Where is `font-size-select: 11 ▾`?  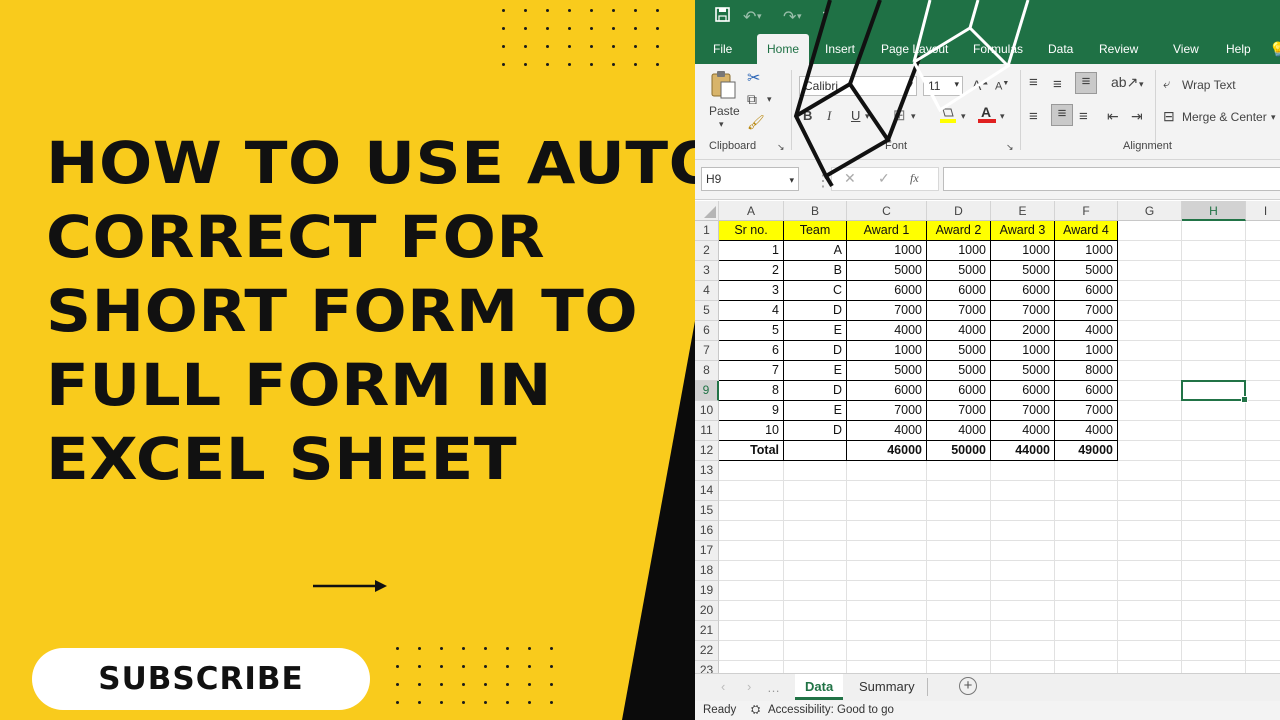 font-size-select: 11 ▾ is located at coordinates (943, 86).